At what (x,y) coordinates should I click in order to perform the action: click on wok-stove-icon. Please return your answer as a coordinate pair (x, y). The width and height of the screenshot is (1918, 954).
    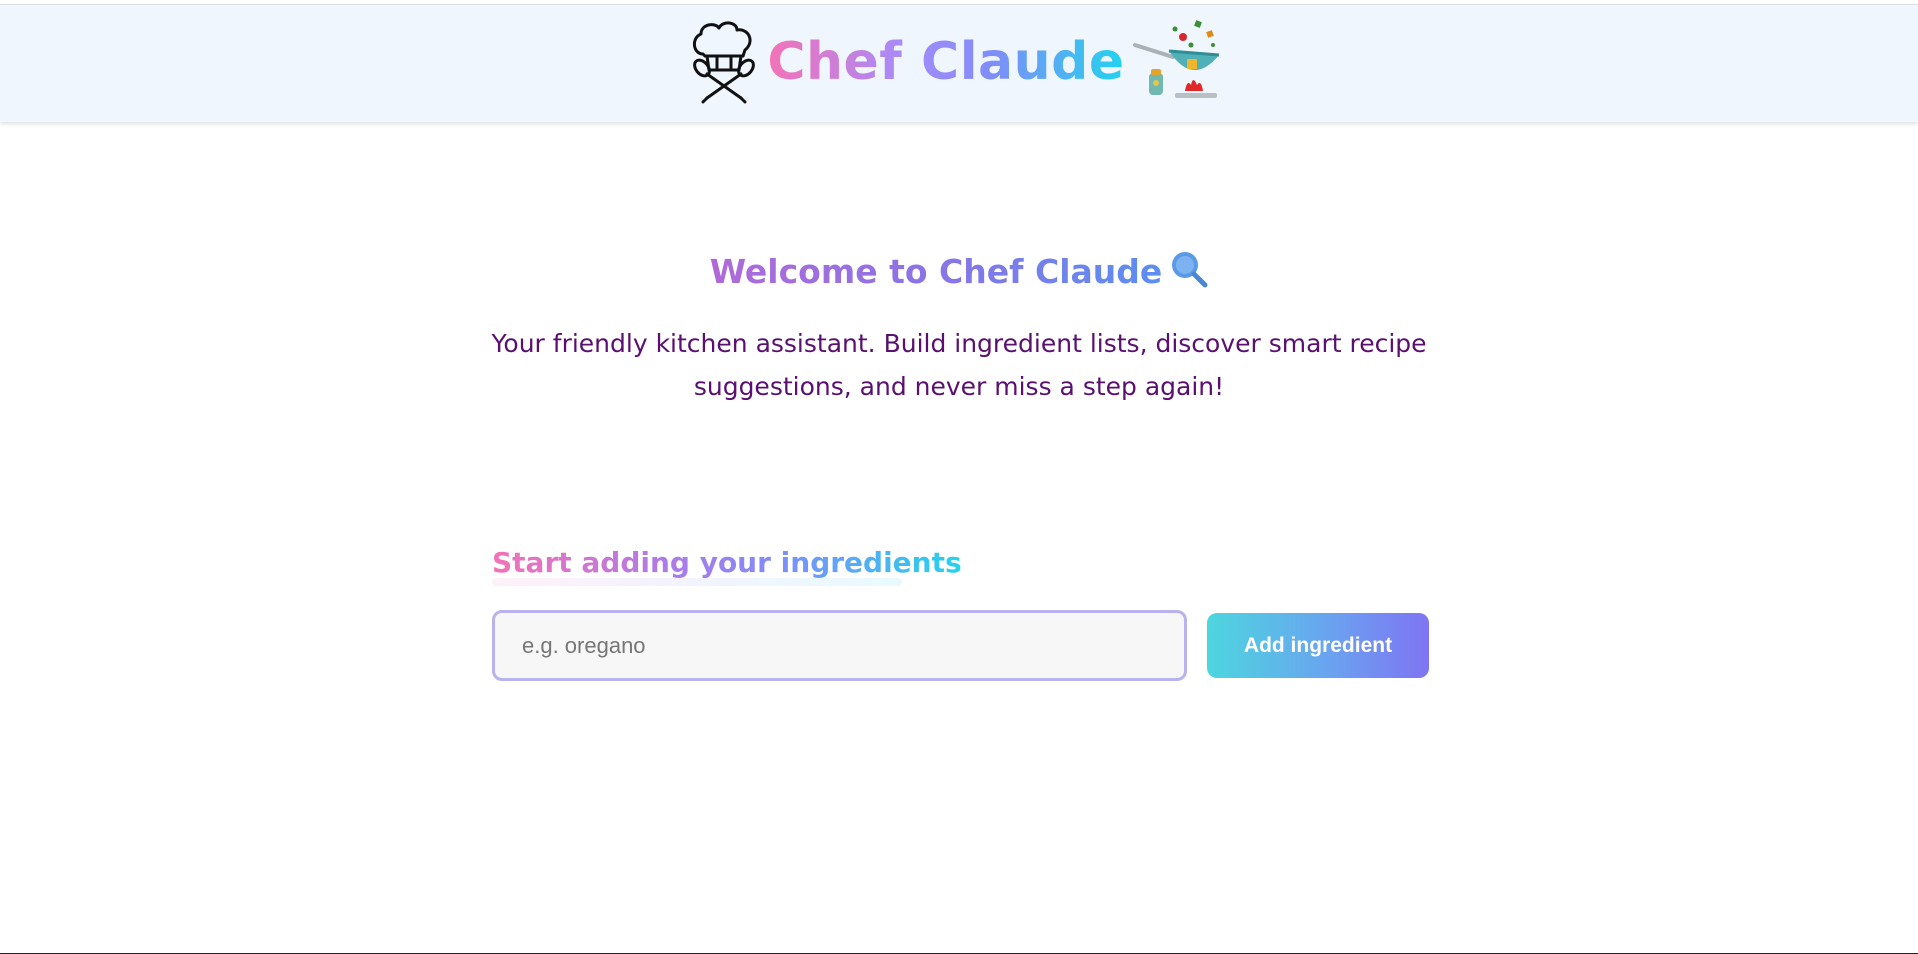
    Looking at the image, I should click on (1180, 63).